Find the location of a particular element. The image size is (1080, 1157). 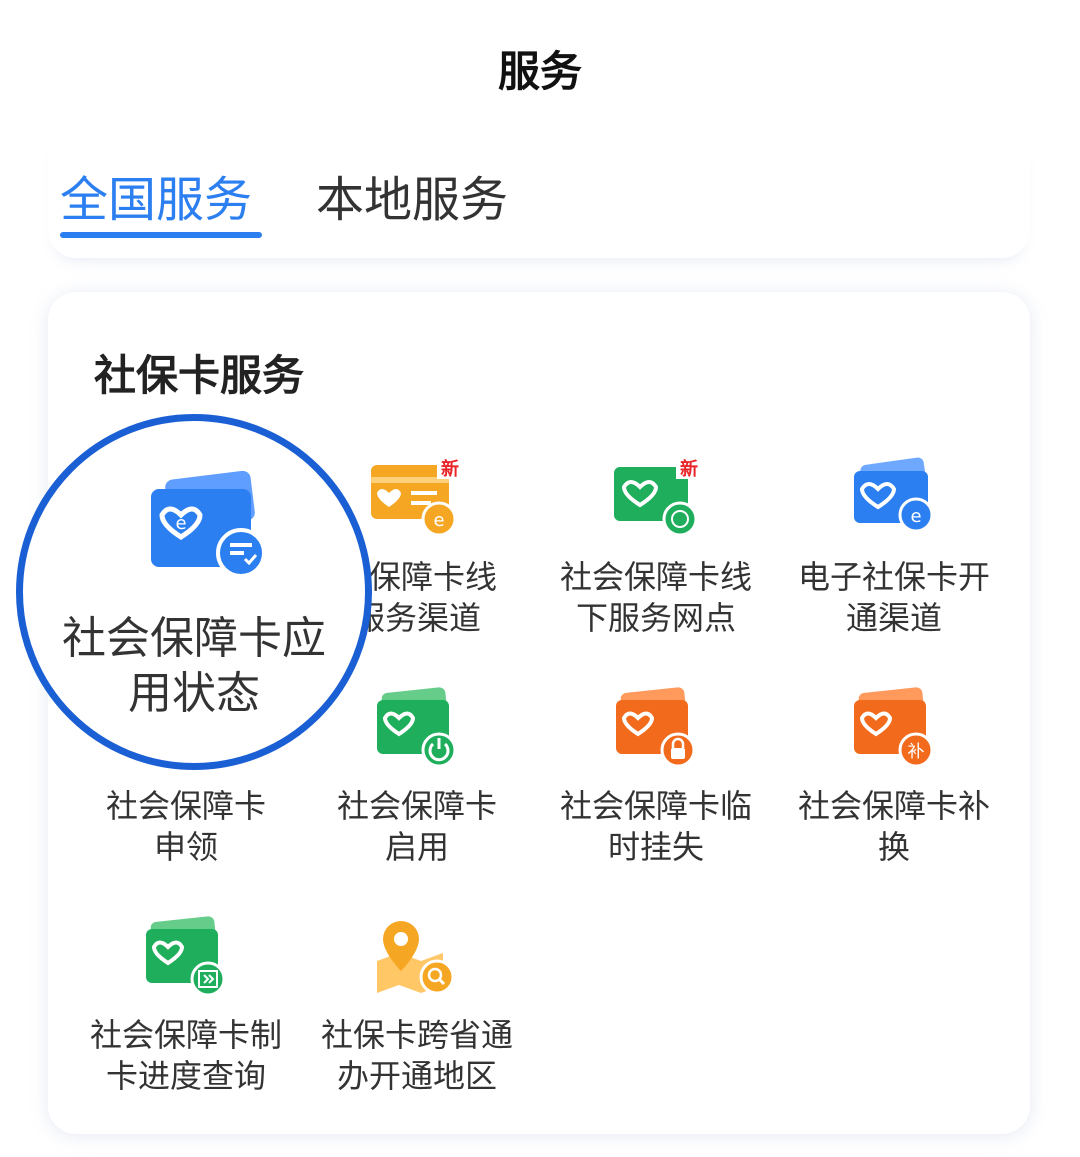

service-label: 社会保障卡制 卡进度查询 is located at coordinates (185, 1055).